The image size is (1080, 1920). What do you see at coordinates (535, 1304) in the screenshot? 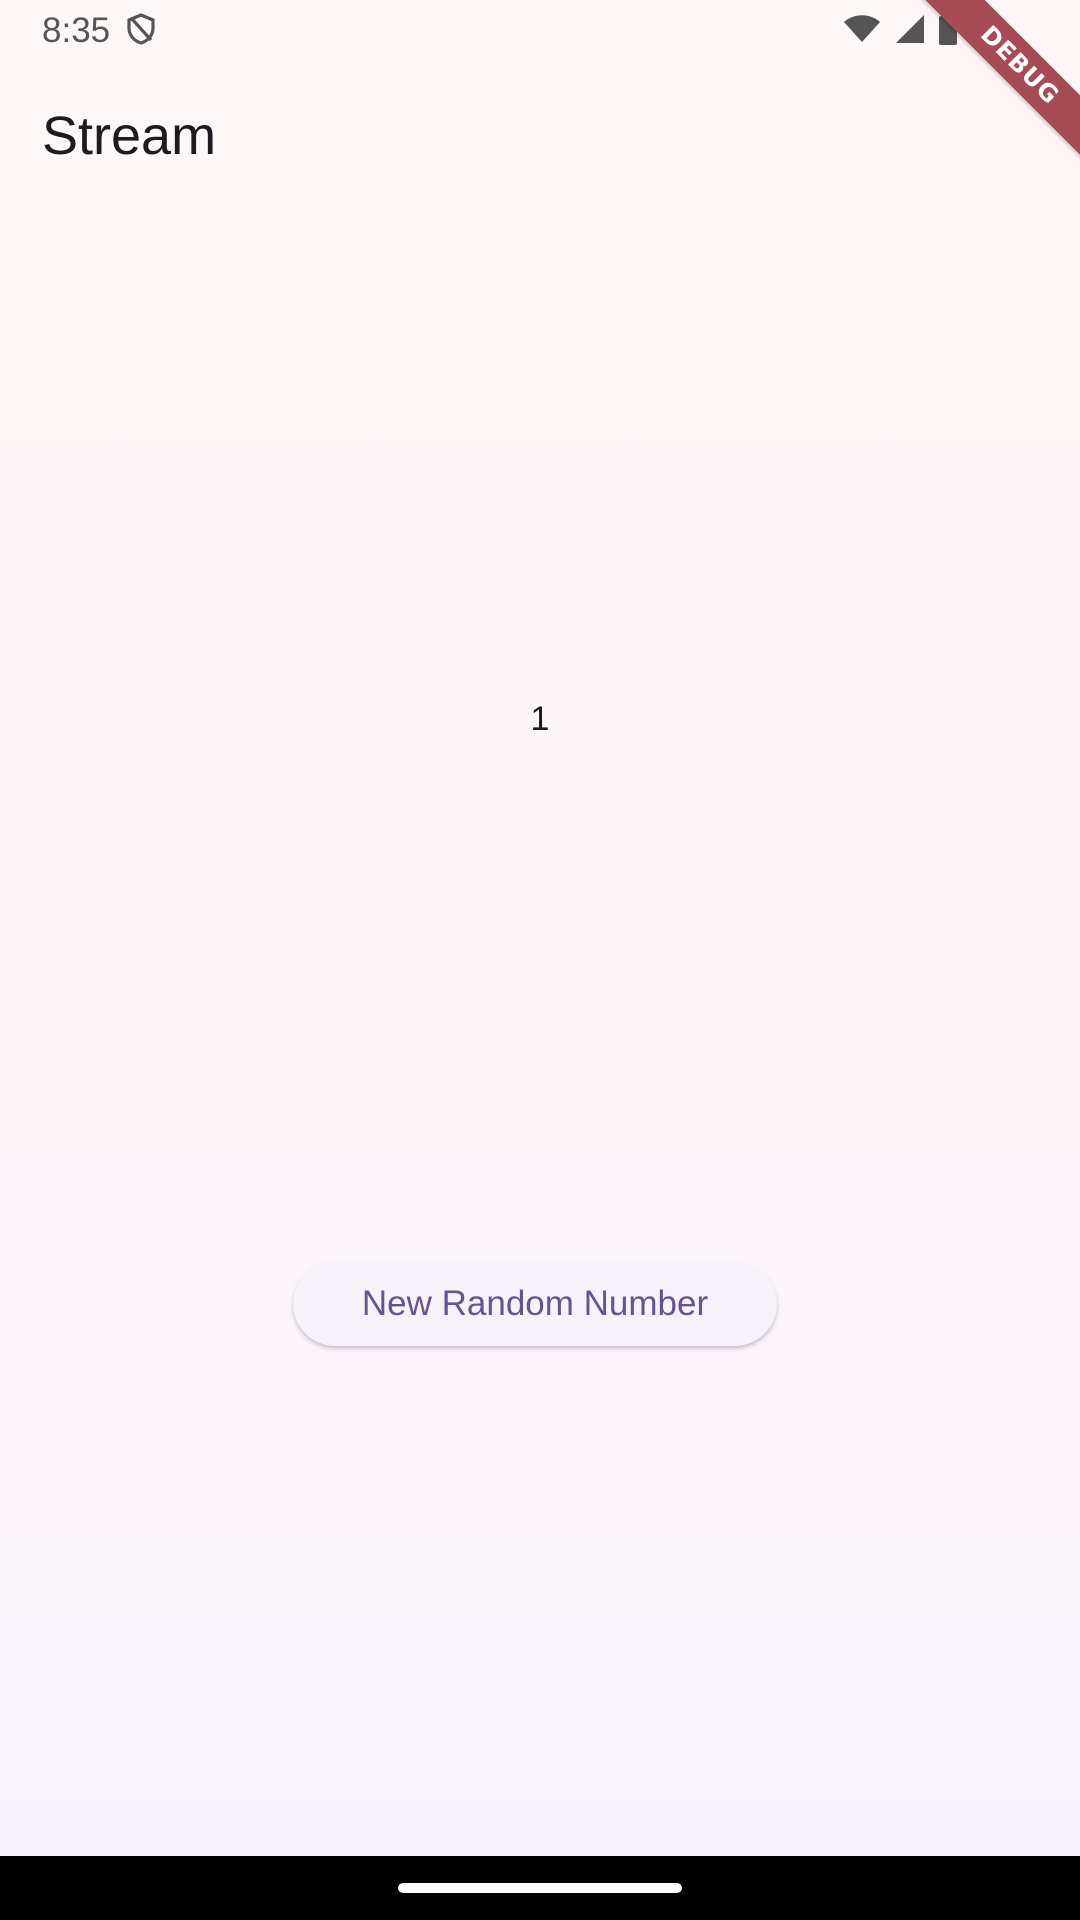
I see `new-random-number-button: New Random Number` at bounding box center [535, 1304].